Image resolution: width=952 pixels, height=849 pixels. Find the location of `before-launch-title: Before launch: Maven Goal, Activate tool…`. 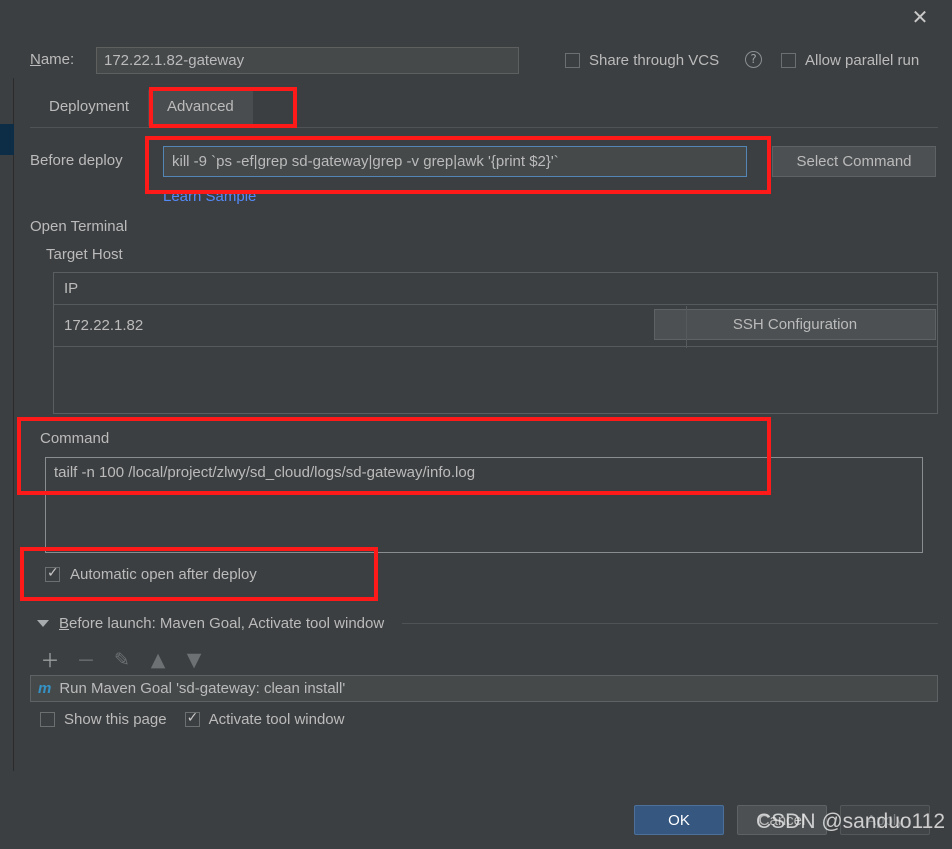

before-launch-title: Before launch: Maven Goal, Activate tool… is located at coordinates (222, 623).